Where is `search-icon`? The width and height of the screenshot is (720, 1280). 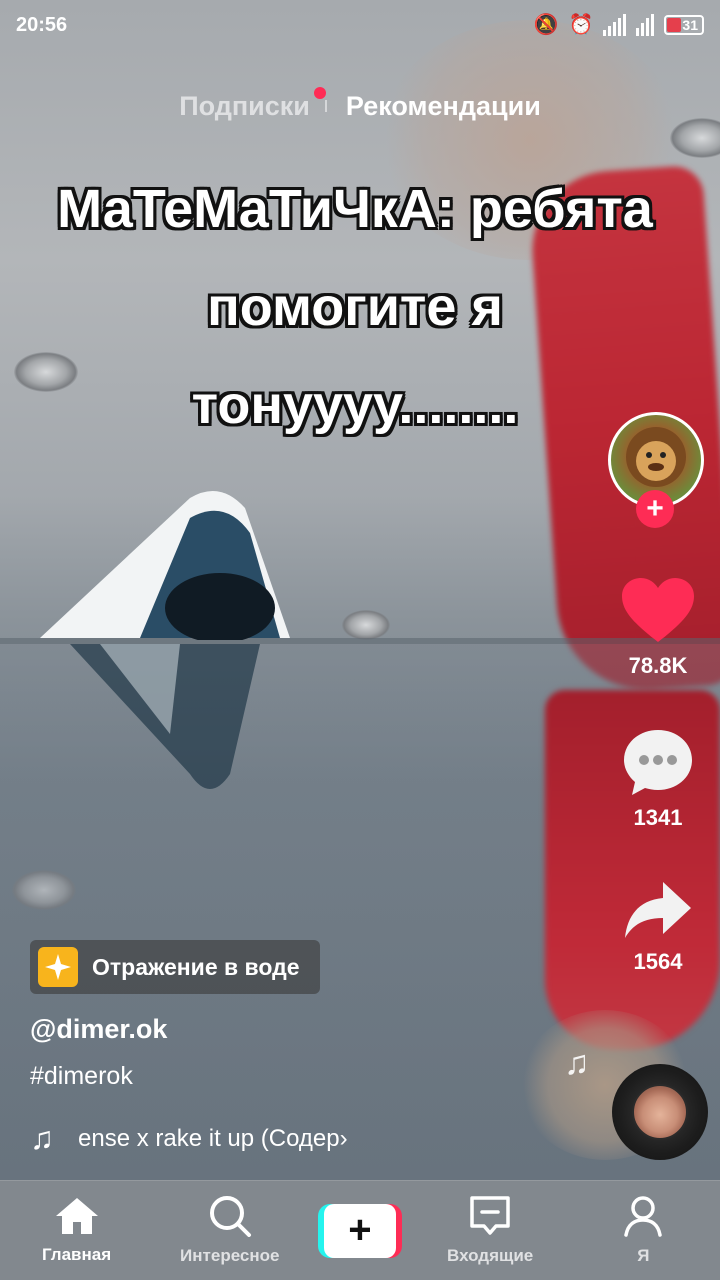 search-icon is located at coordinates (230, 1216).